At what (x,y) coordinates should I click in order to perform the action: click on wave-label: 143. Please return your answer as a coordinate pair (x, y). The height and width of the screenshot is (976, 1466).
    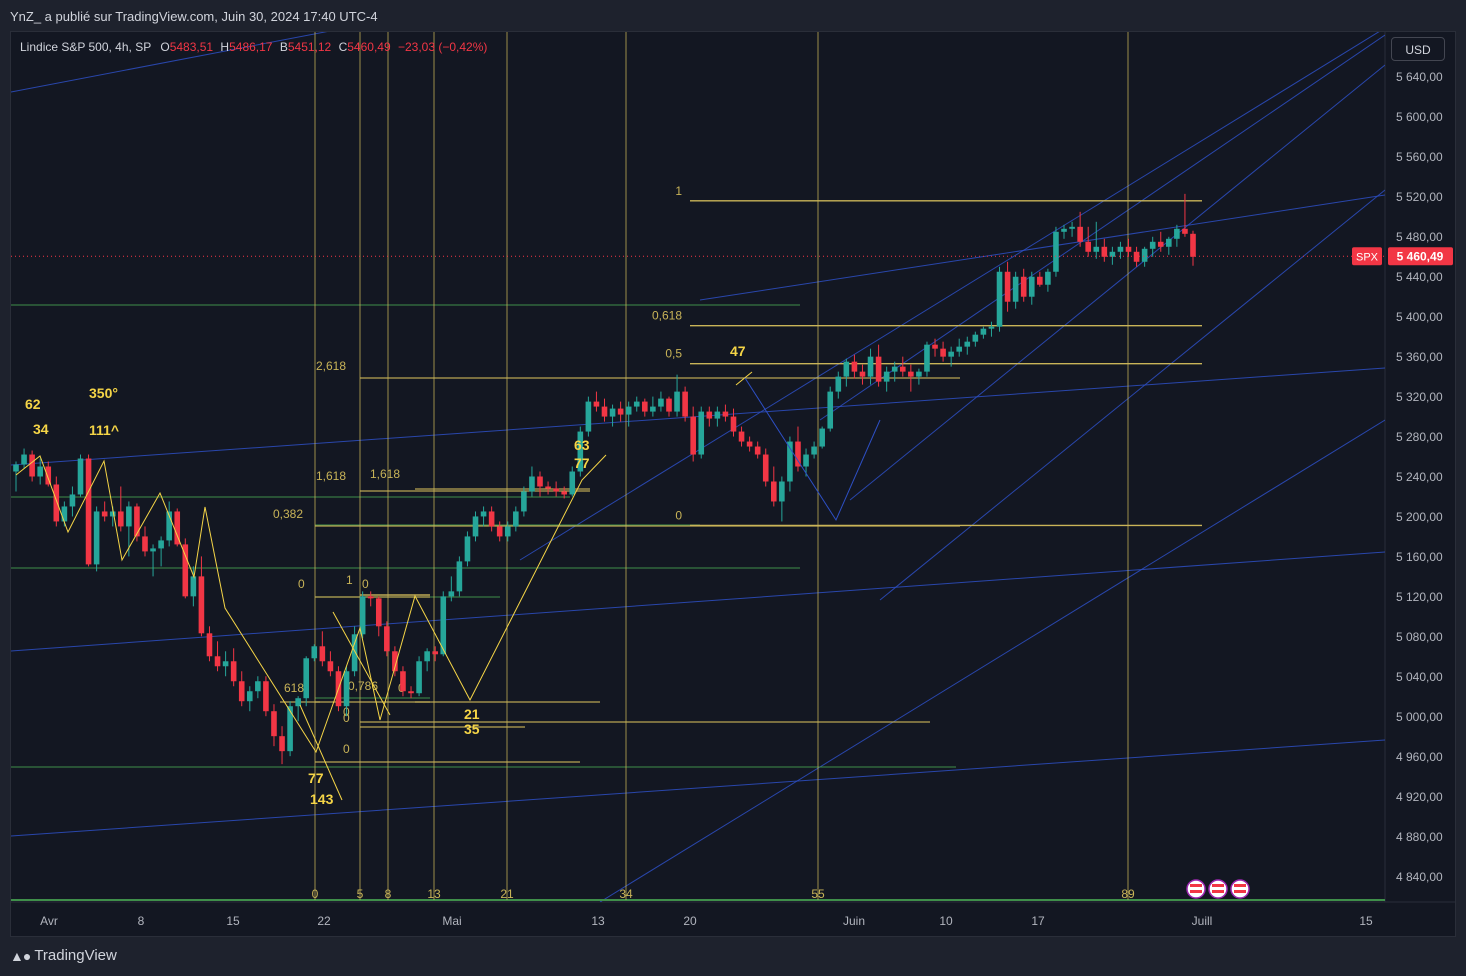
    Looking at the image, I should click on (322, 799).